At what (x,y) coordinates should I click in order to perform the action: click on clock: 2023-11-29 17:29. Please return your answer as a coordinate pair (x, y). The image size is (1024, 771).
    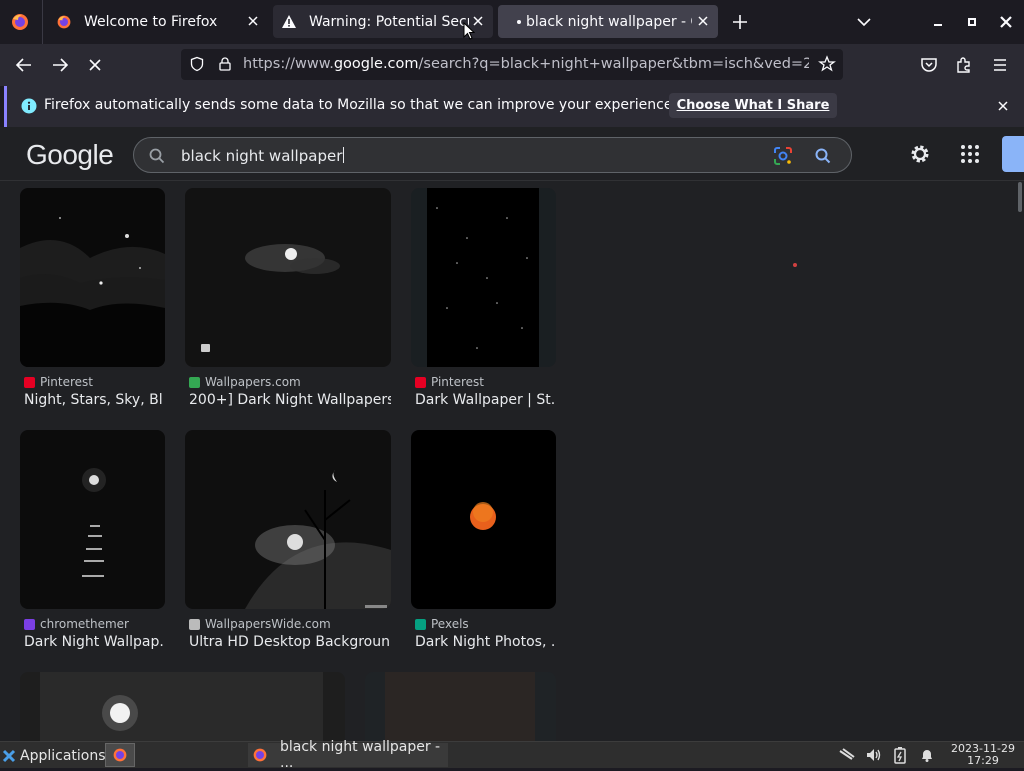
    Looking at the image, I should click on (983, 755).